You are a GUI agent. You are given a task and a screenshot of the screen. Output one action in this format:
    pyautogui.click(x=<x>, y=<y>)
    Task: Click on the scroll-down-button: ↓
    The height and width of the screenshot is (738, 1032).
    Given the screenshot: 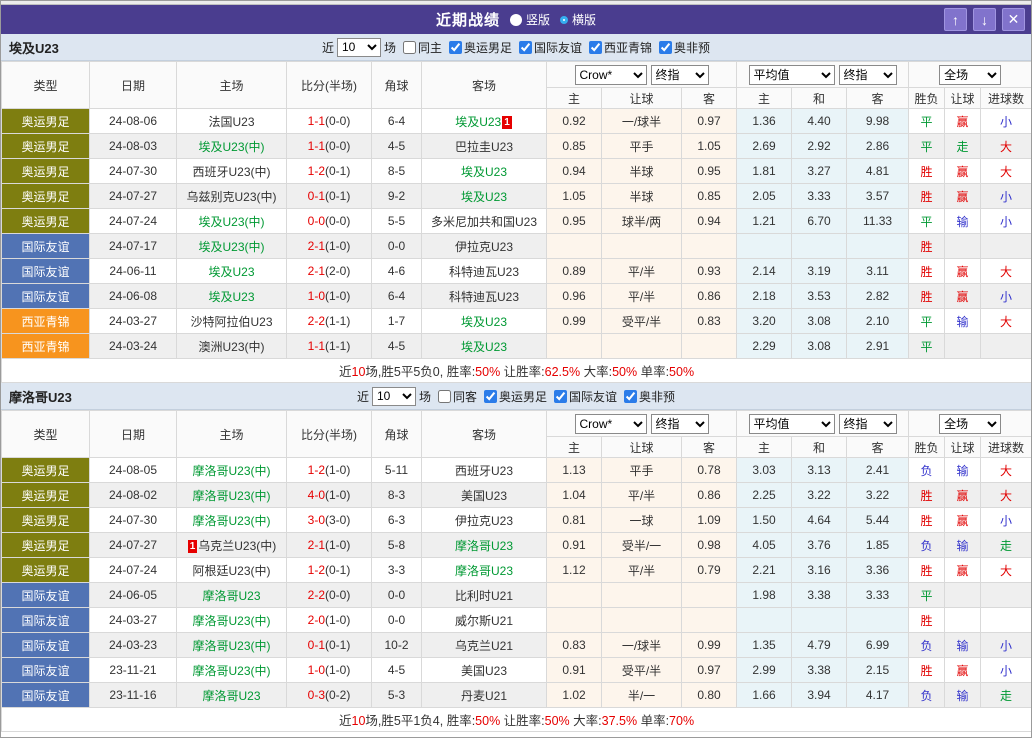 What is the action you would take?
    pyautogui.click(x=984, y=19)
    